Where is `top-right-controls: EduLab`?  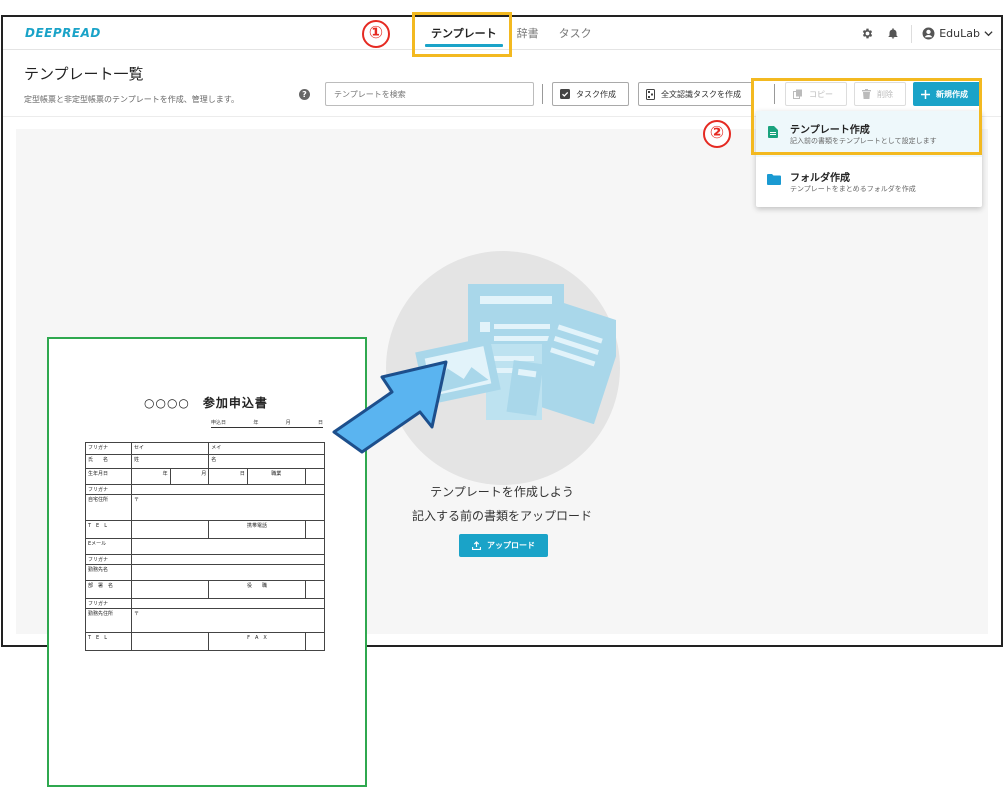 top-right-controls: EduLab is located at coordinates (926, 33).